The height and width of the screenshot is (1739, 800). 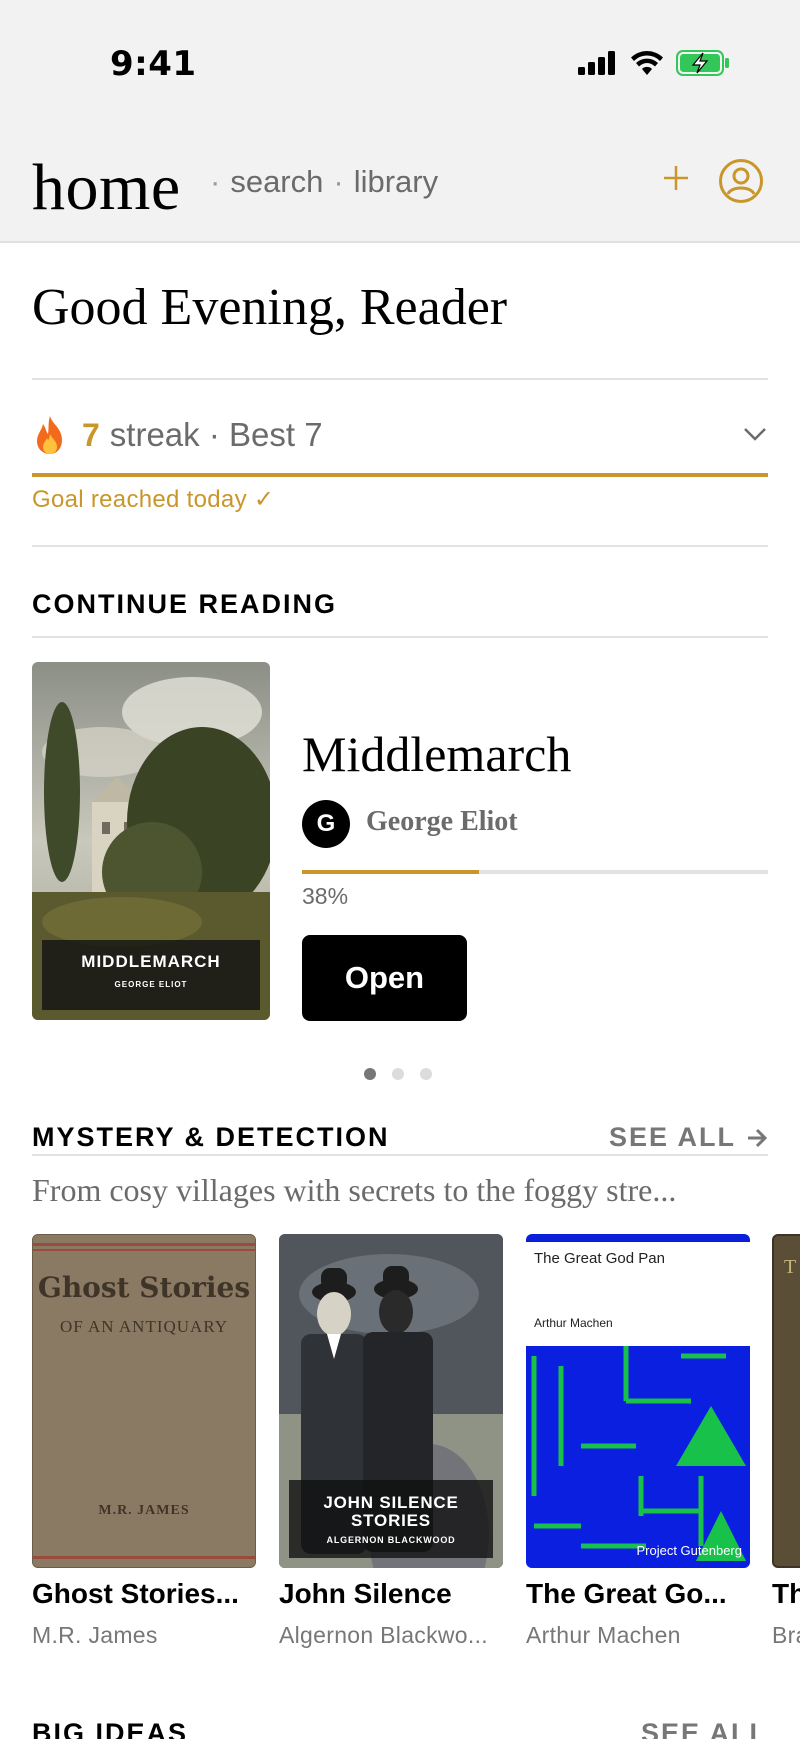 What do you see at coordinates (603, 1635) in the screenshot?
I see `book-author: Arthur Machen` at bounding box center [603, 1635].